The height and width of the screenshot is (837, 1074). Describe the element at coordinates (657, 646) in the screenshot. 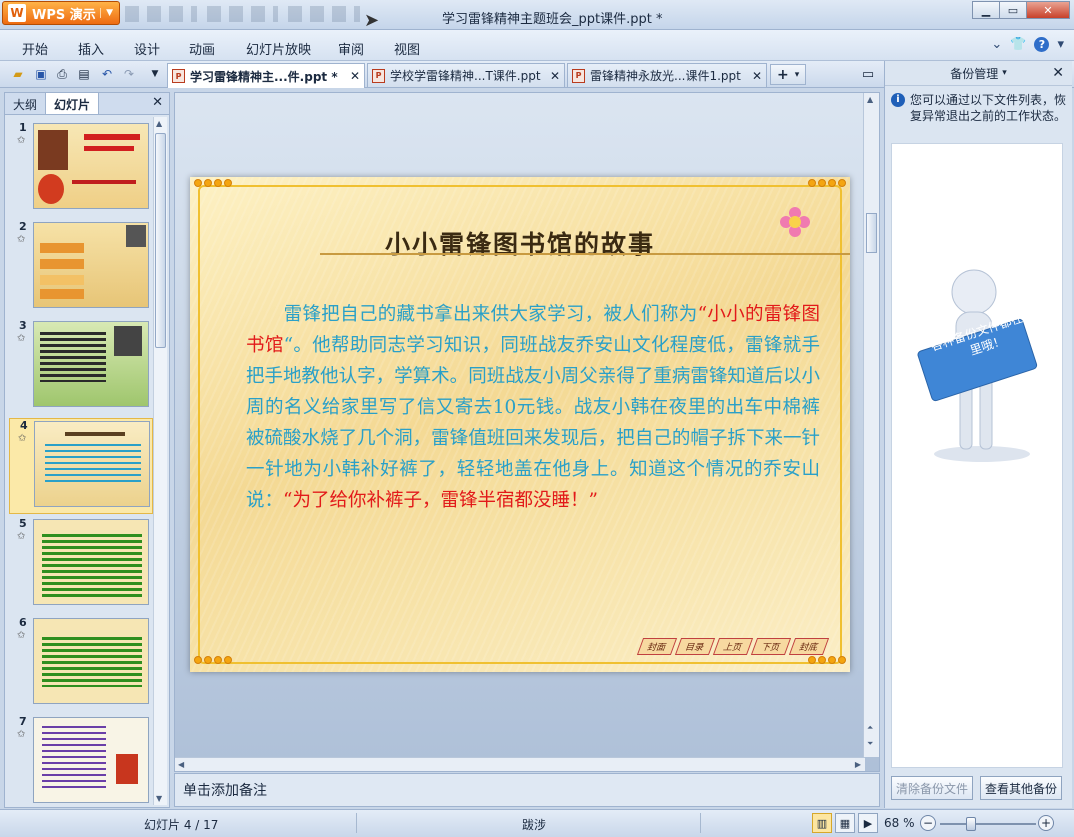

I see `nav-cover-button: 封面` at that location.